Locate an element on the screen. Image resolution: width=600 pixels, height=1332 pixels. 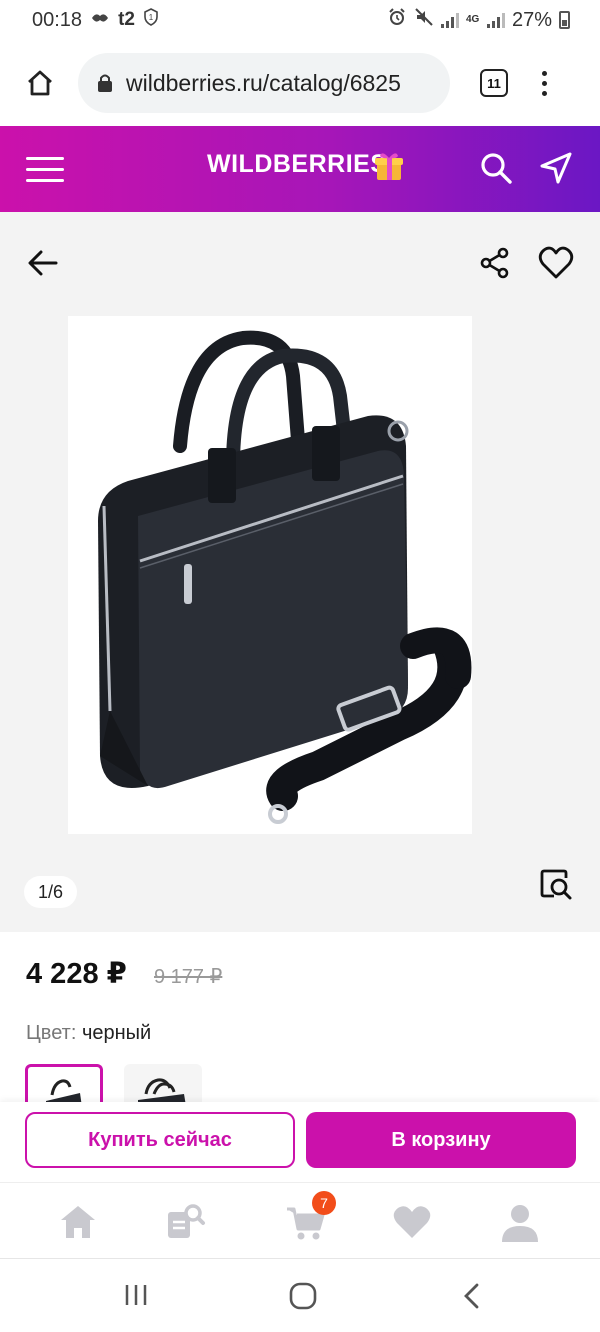
url-text: wildberries.ru/catalog/6825 is located at coordinates (263, 82).